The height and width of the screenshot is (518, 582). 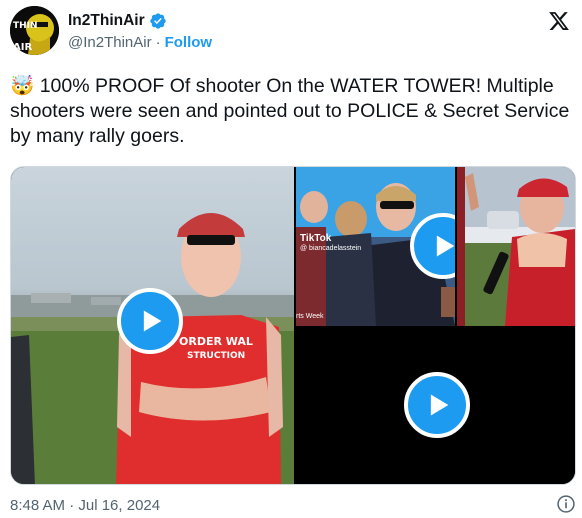 I want to click on tiktok-label: TikTok, so click(x=316, y=238).